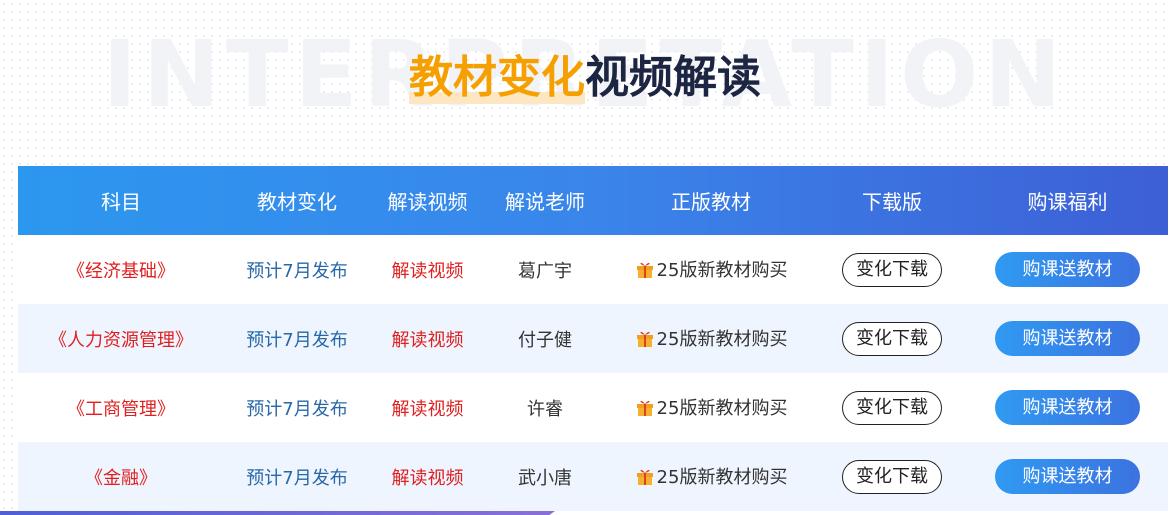 Image resolution: width=1170 pixels, height=515 pixels. I want to click on bottom-accent-bar, so click(277, 513).